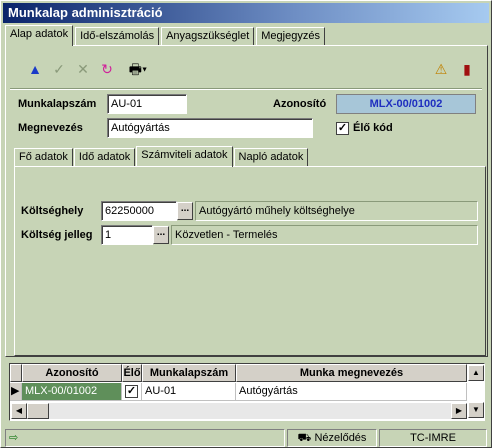  I want to click on table-row-elo-checkbox: ✓, so click(131, 391).